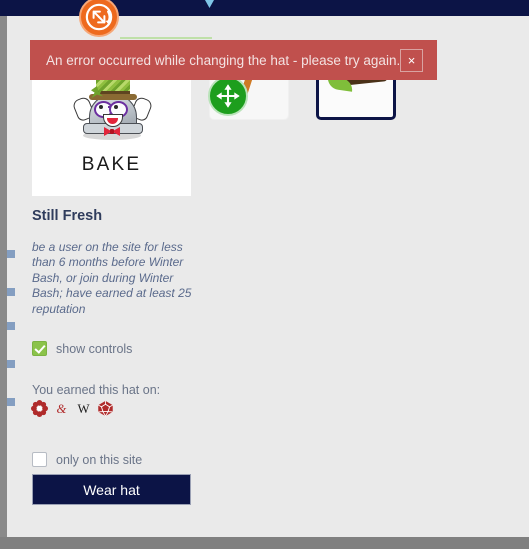 Image resolution: width=529 pixels, height=549 pixels. Describe the element at coordinates (94, 348) in the screenshot. I see `show-controls-label: show controls` at that location.